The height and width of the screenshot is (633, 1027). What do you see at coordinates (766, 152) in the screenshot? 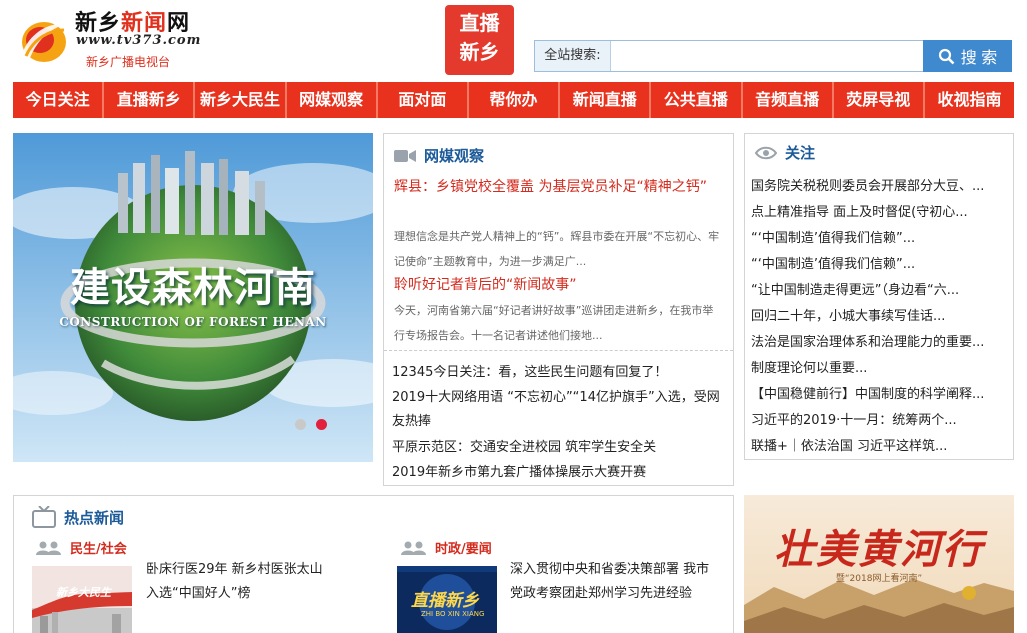
I see `eye-icon` at bounding box center [766, 152].